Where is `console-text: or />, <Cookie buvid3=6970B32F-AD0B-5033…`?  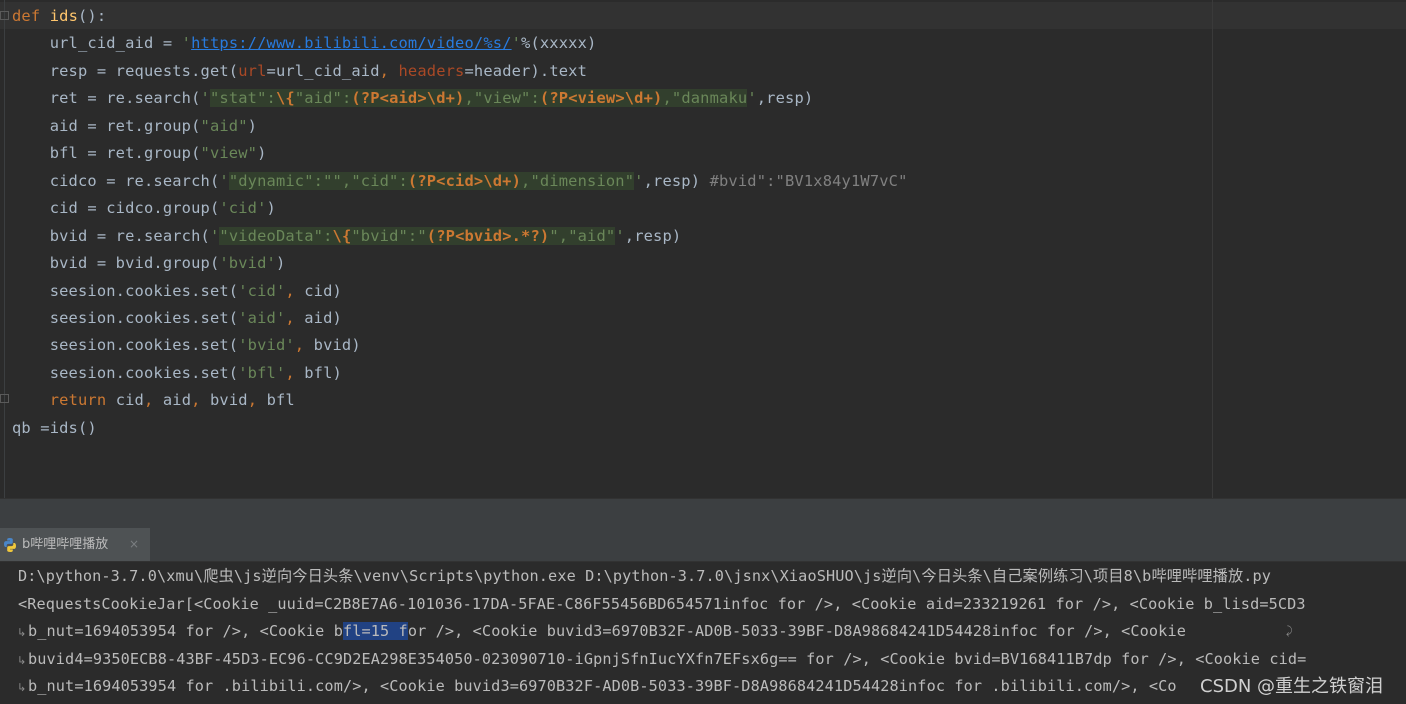
console-text: or />, <Cookie buvid3=6970B32F-AD0B-5033… is located at coordinates (796, 631).